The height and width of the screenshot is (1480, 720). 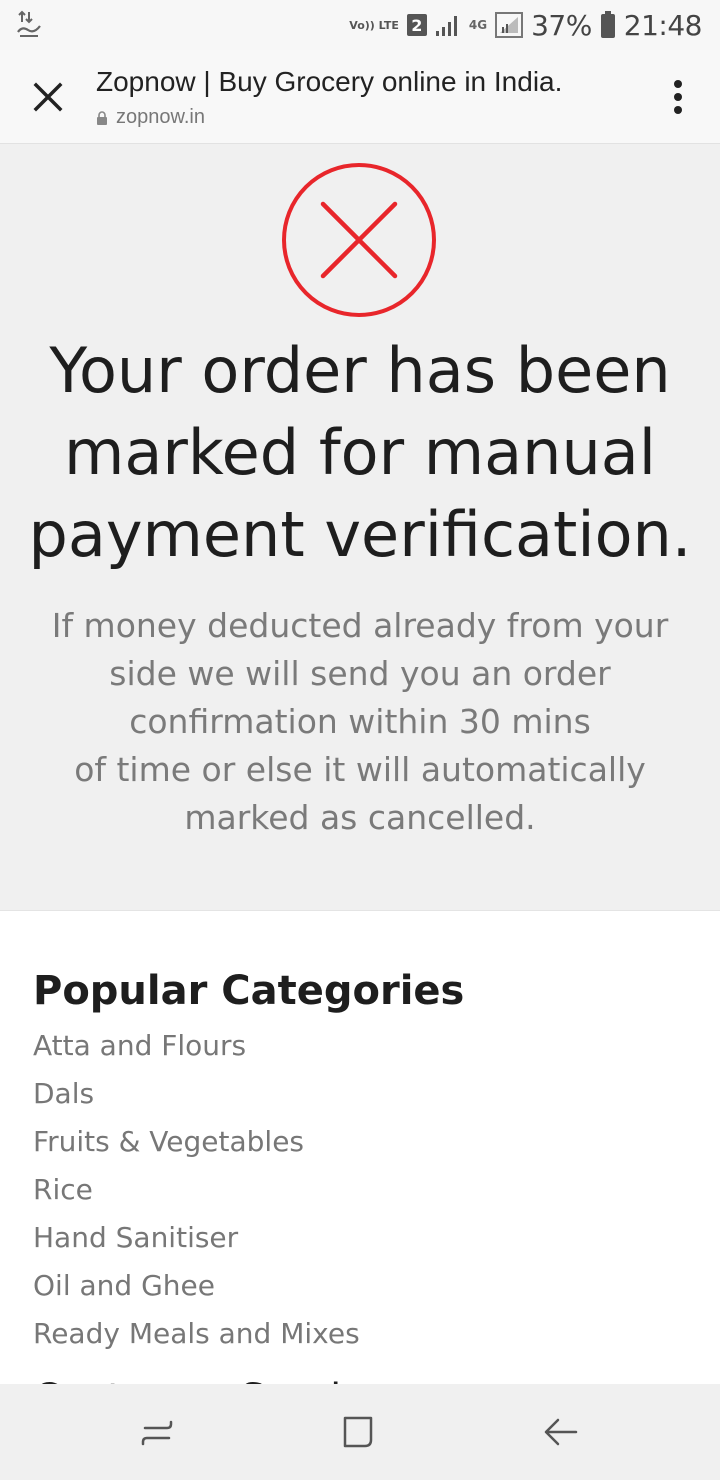 I want to click on headline-line: Your order has been, so click(x=360, y=370).